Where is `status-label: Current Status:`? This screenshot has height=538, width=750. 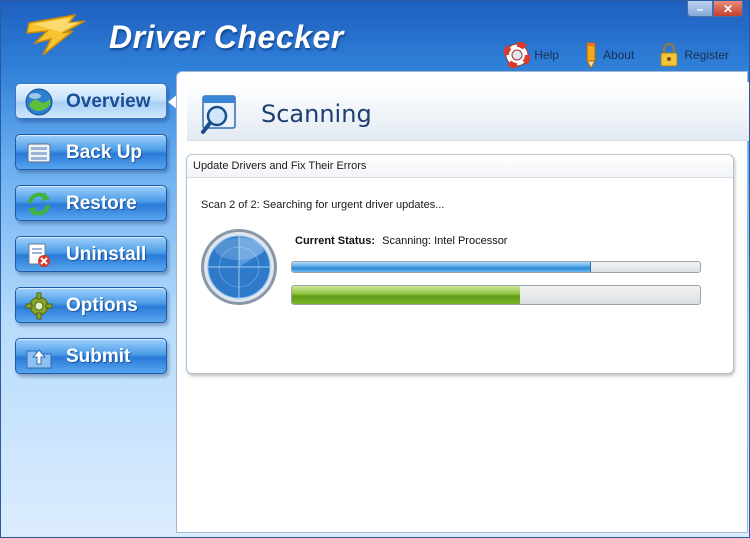 status-label: Current Status: is located at coordinates (335, 241).